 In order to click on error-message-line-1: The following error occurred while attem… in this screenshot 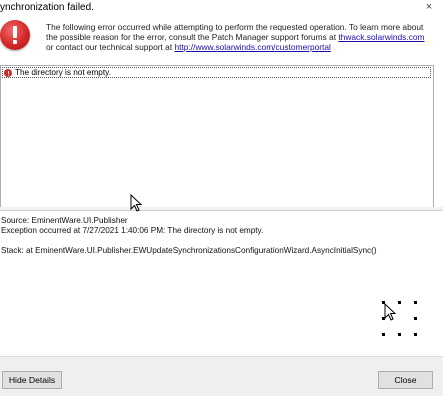, I will do `click(235, 27)`.